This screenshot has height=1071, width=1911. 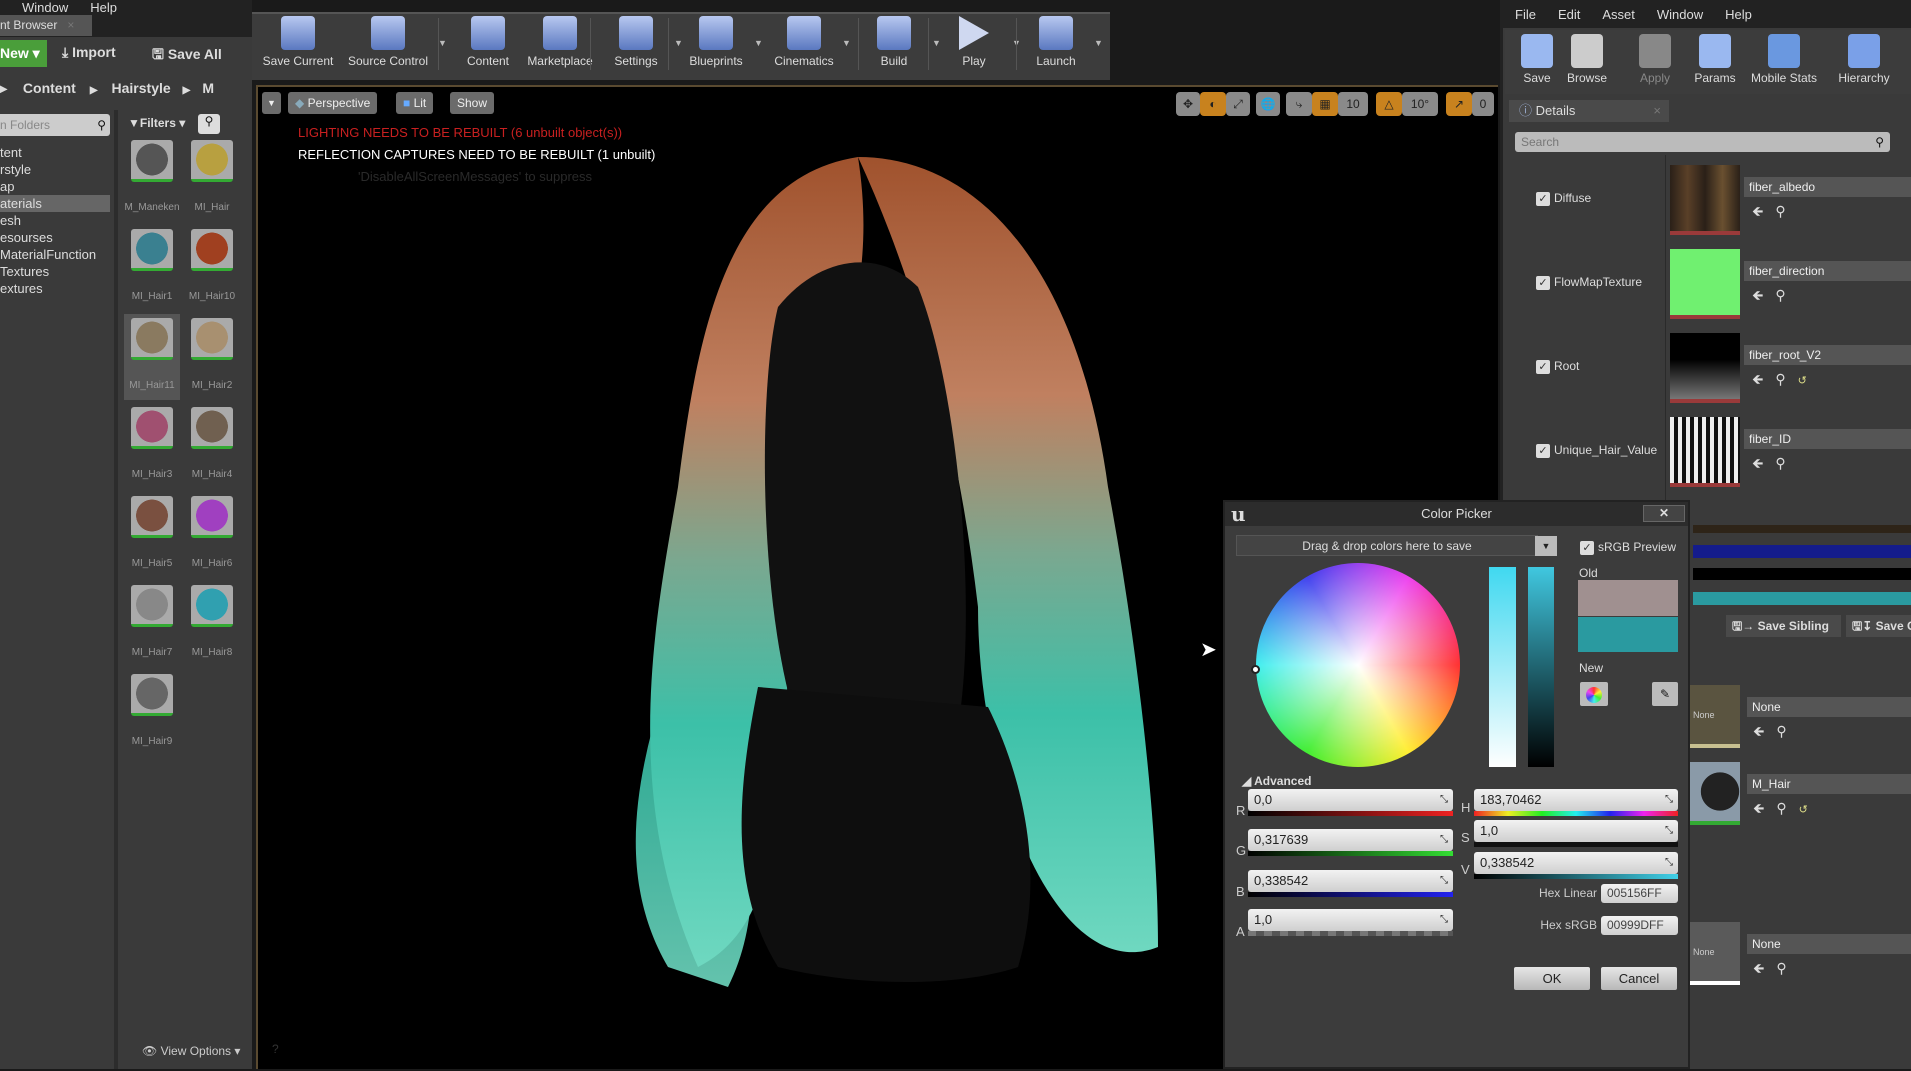 I want to click on tab-details: ⓘ Details ×, so click(x=1589, y=111).